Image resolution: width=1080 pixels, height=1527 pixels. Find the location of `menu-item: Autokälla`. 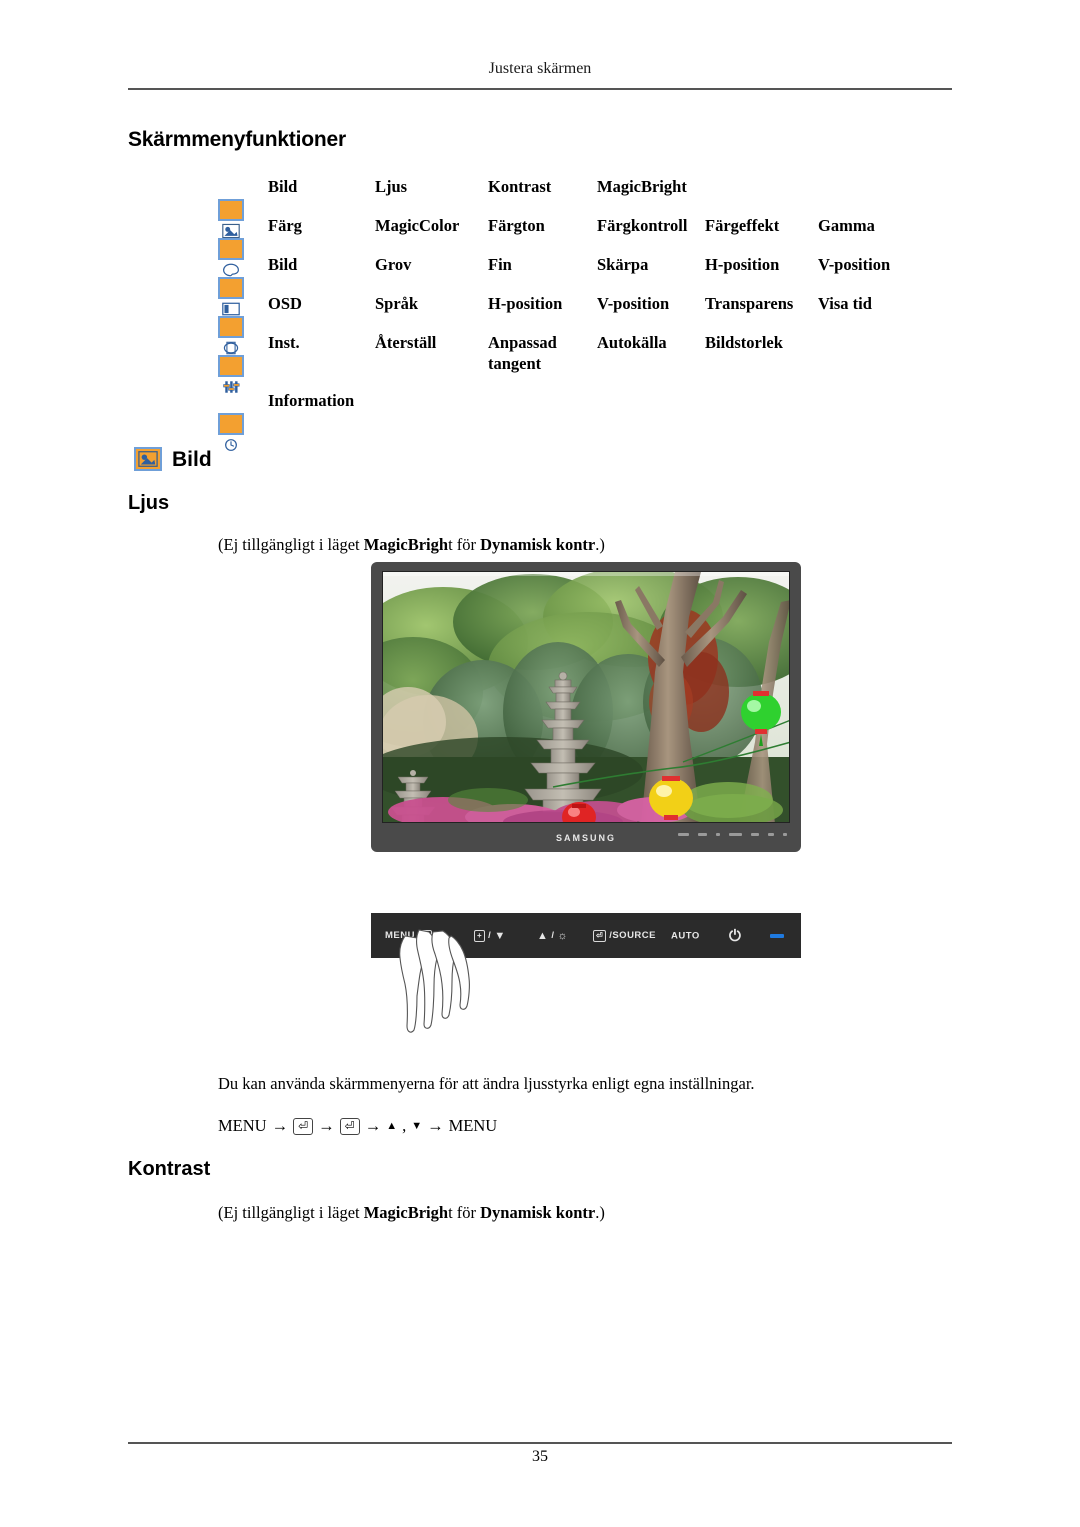

menu-item: Autokälla is located at coordinates (632, 342).